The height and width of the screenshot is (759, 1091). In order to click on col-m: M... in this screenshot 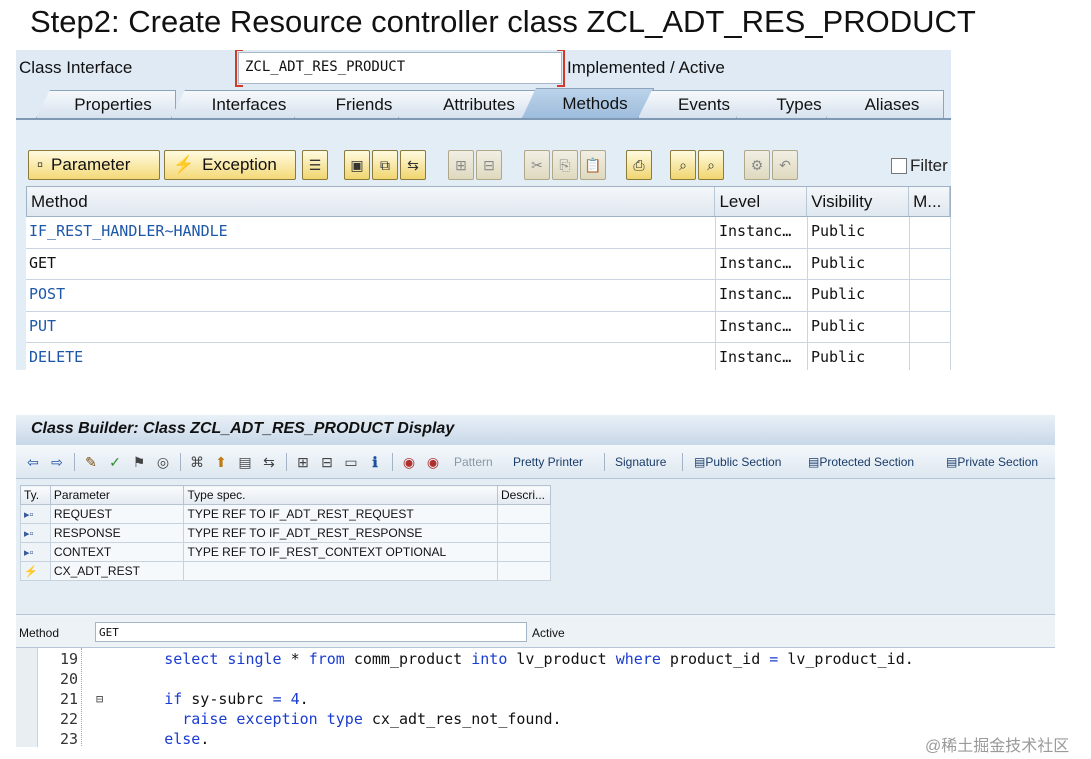, I will do `click(929, 201)`.